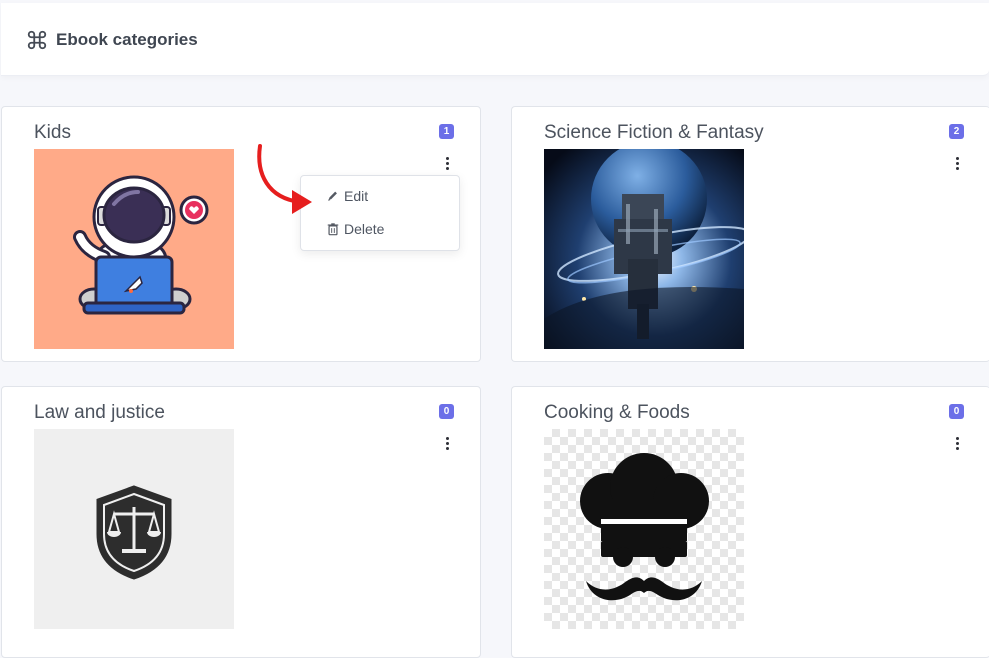 This screenshot has width=989, height=658. What do you see at coordinates (37, 40) in the screenshot?
I see `command-icon` at bounding box center [37, 40].